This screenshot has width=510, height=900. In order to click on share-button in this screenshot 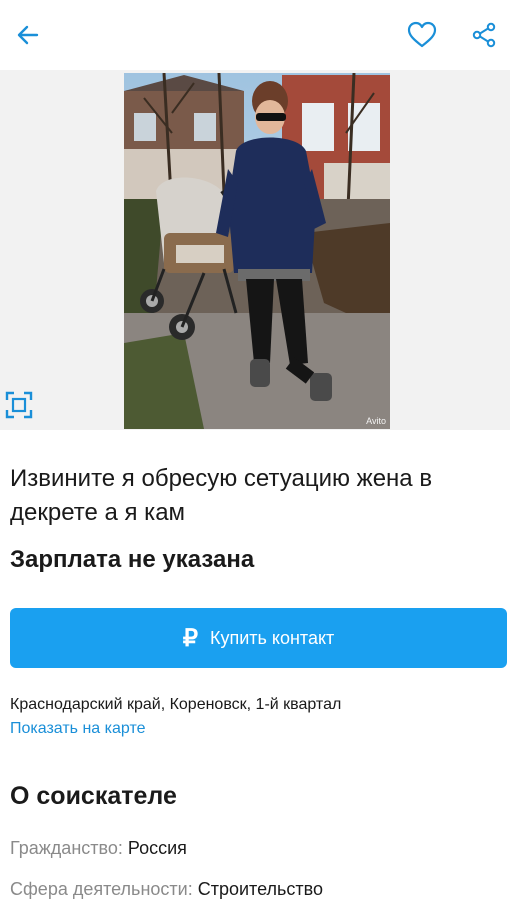, I will do `click(484, 35)`.